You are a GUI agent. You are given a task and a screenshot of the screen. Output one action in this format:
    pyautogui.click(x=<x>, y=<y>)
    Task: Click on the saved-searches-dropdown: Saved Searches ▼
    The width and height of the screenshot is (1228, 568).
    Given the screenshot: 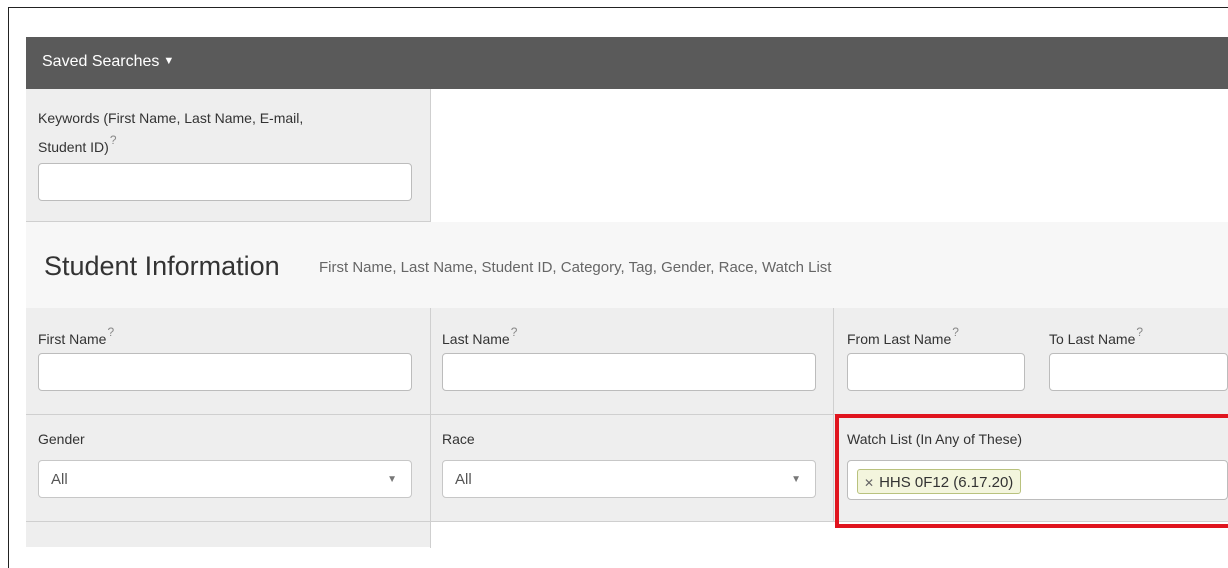 What is the action you would take?
    pyautogui.click(x=108, y=62)
    